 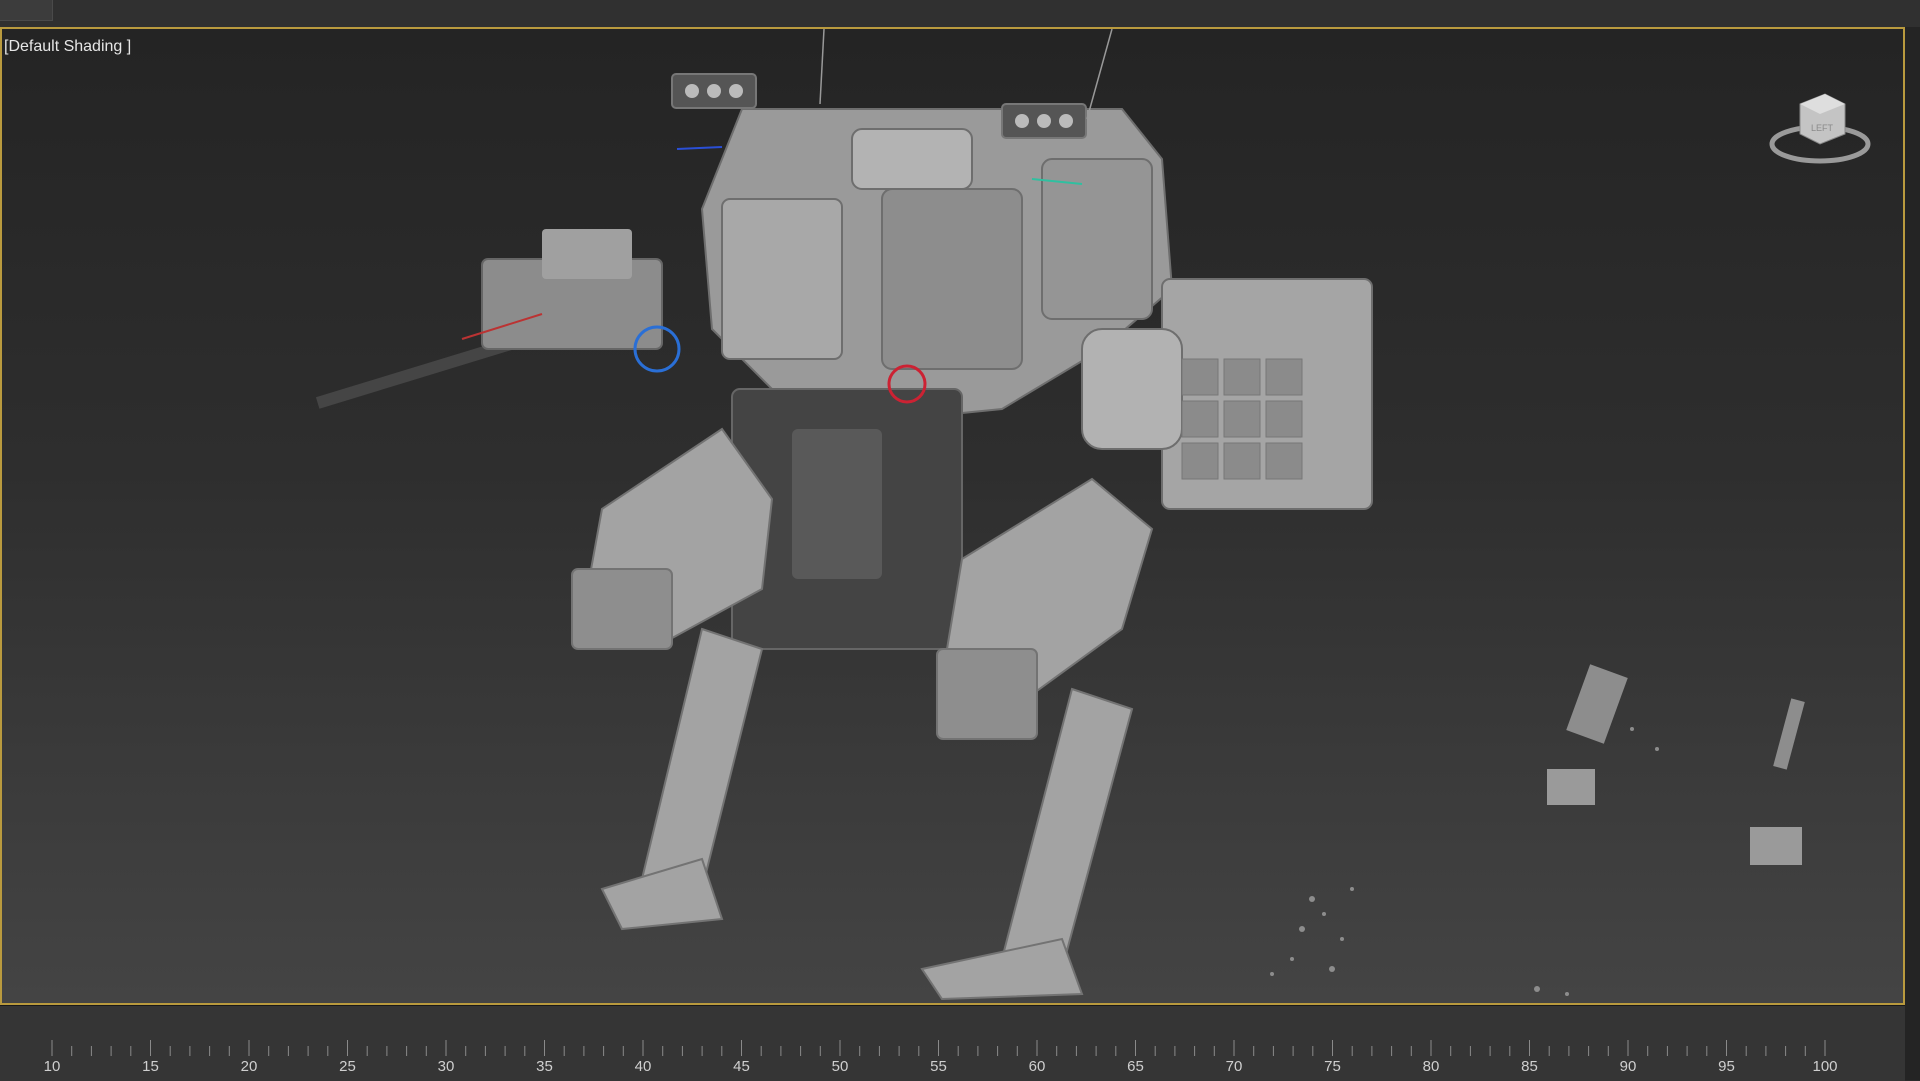 I want to click on viewcube-face-label: LEFT, so click(x=1822, y=128).